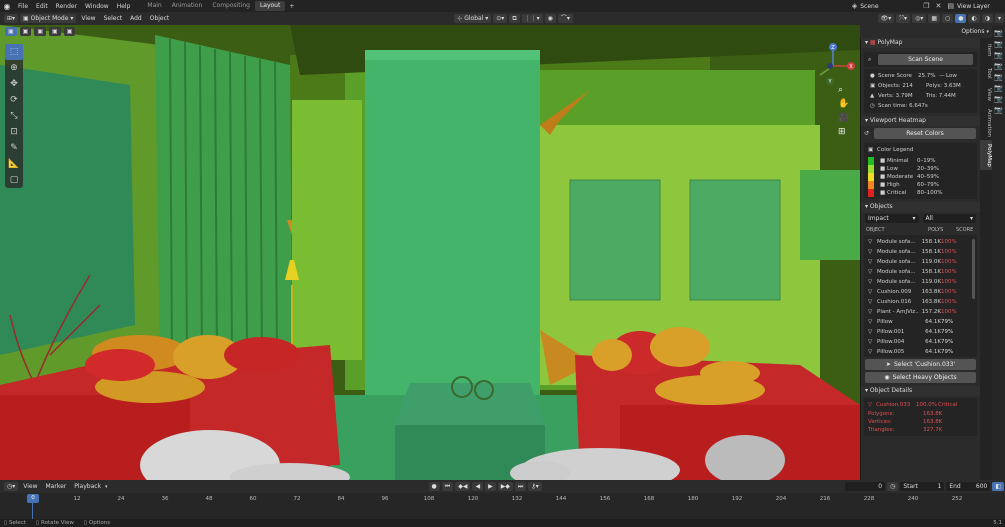  I want to click on timeline-menu-playback: Playback, so click(87, 486).